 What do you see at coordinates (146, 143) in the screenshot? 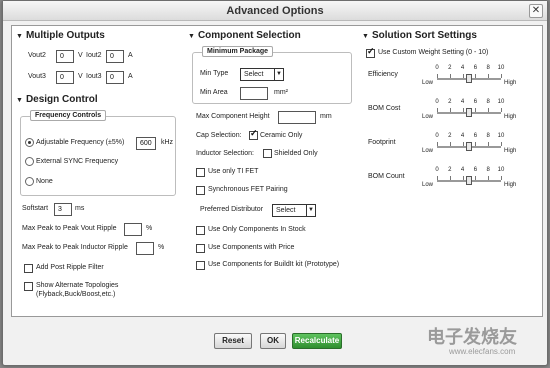
I see `frequency-input: 600` at bounding box center [146, 143].